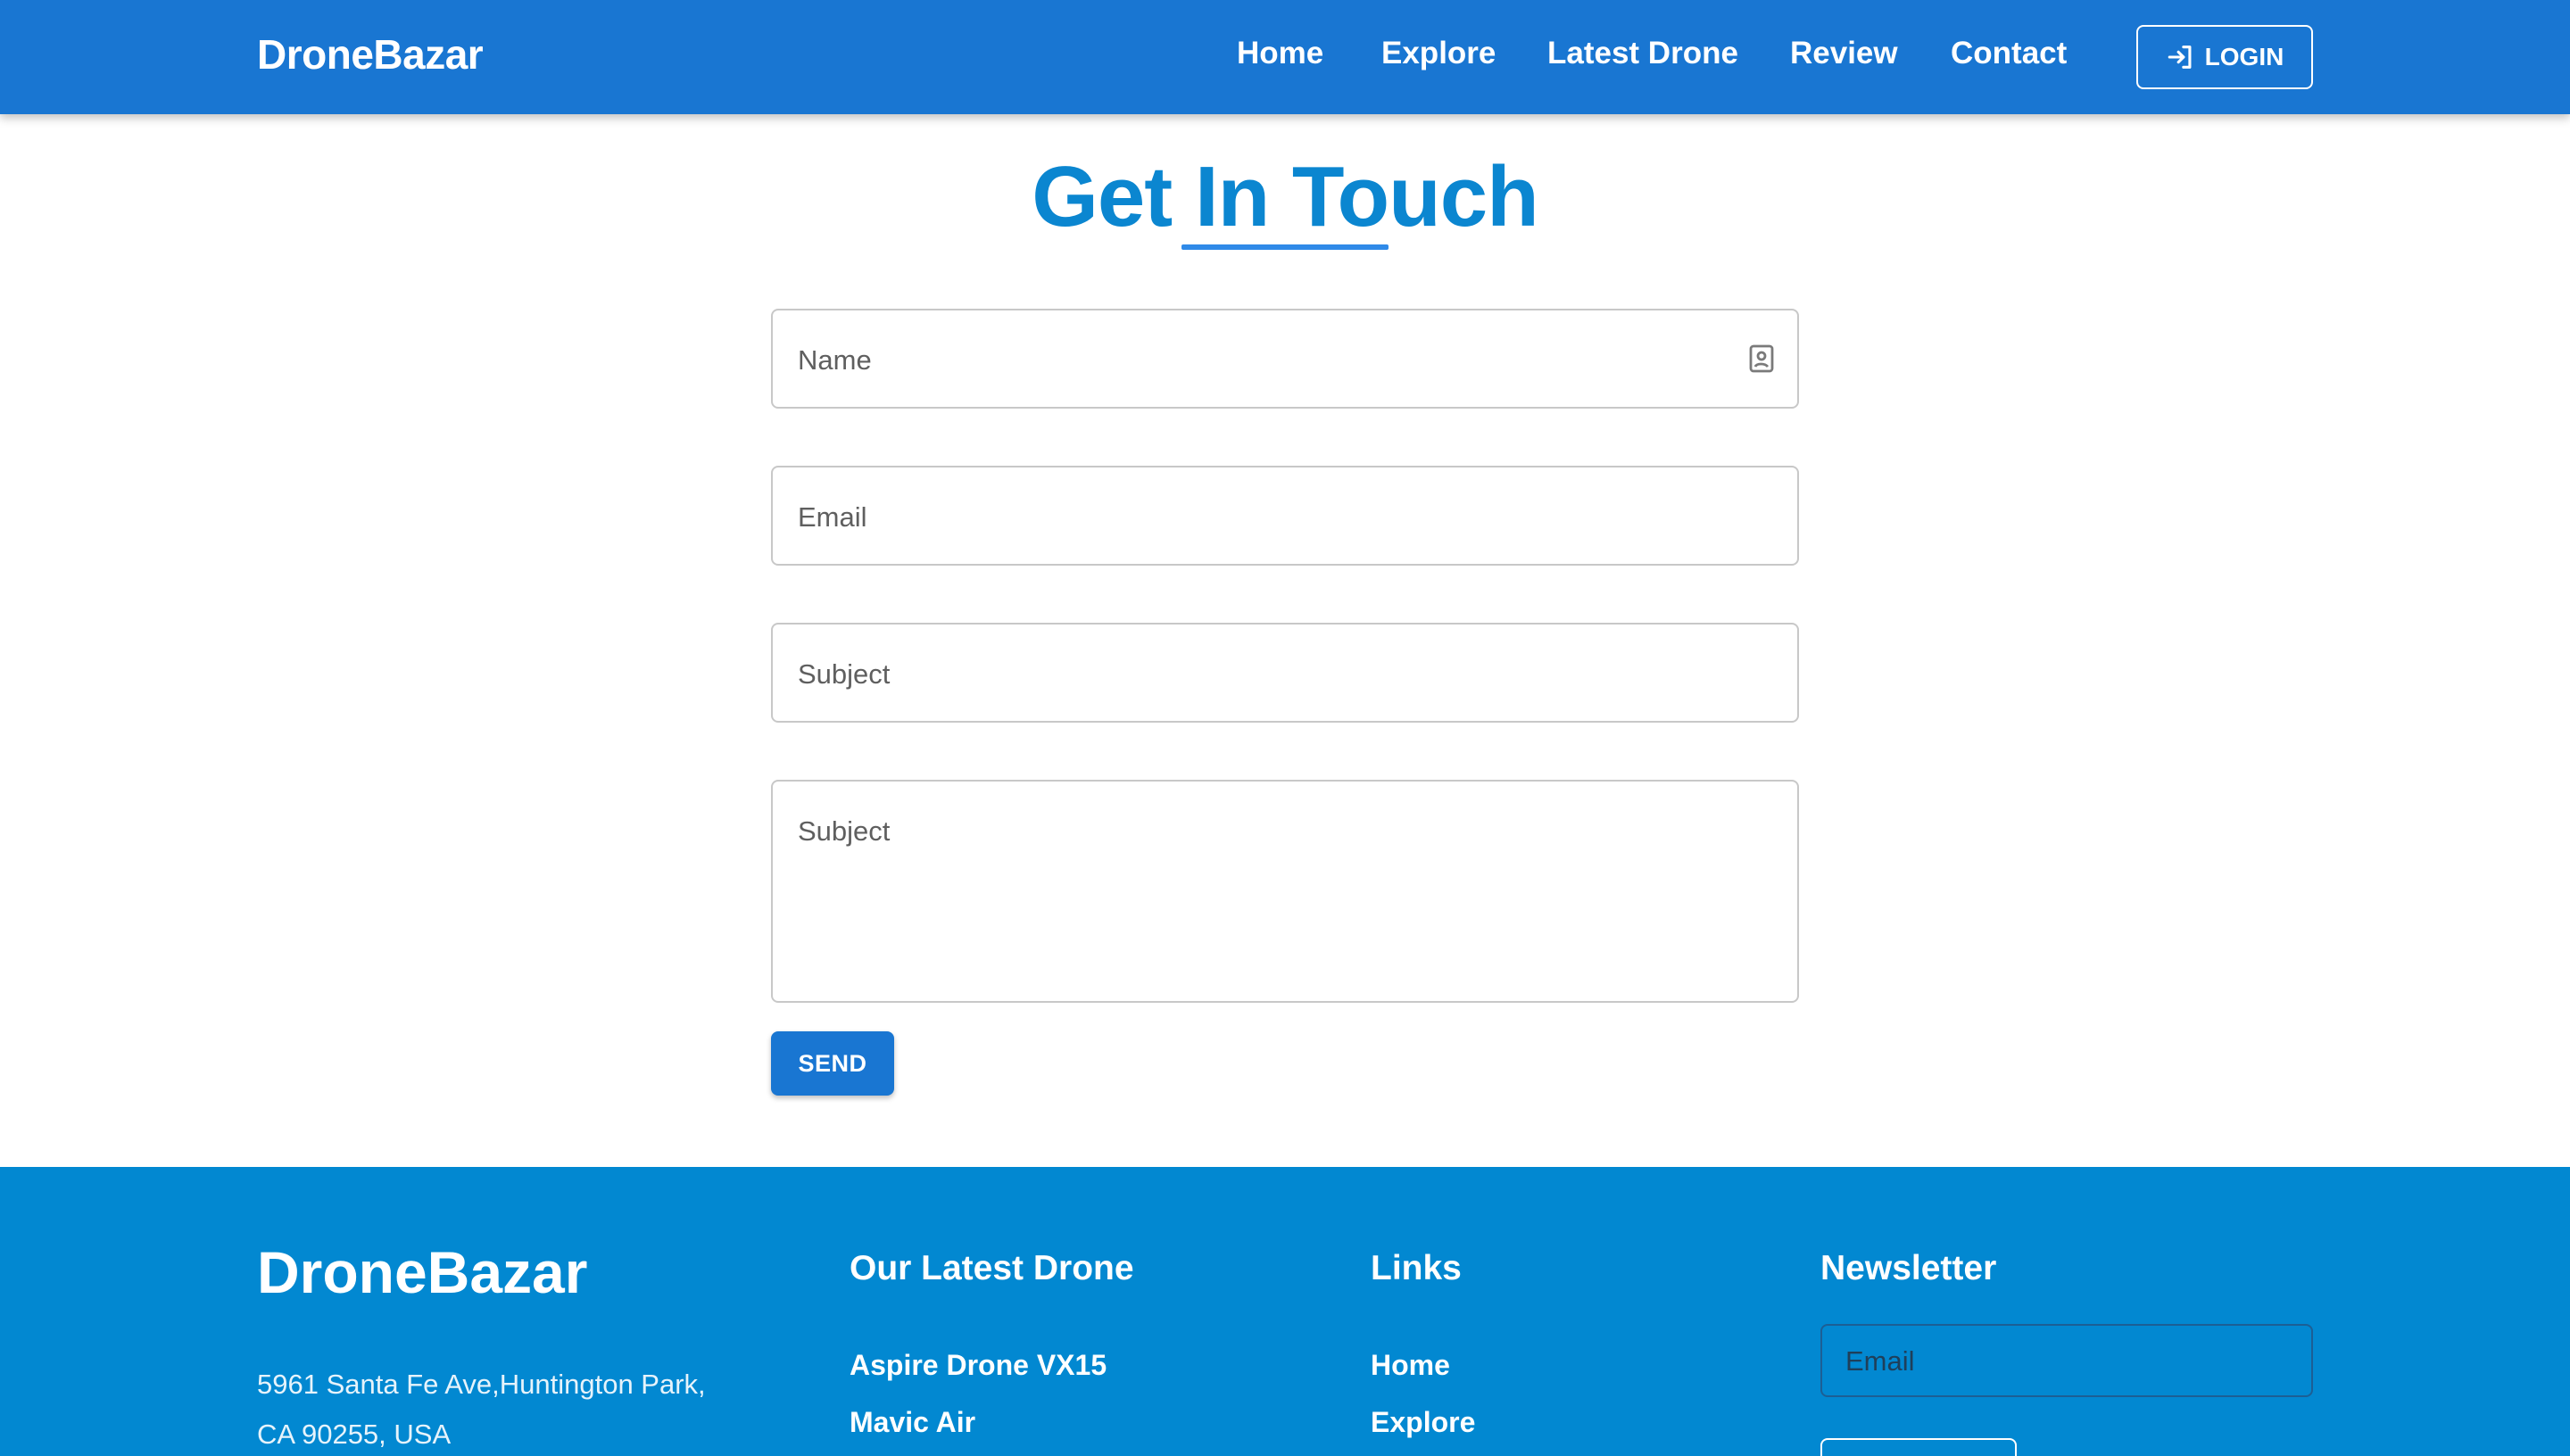 The image size is (2570, 1456). I want to click on nav-review: Review, so click(1844, 54).